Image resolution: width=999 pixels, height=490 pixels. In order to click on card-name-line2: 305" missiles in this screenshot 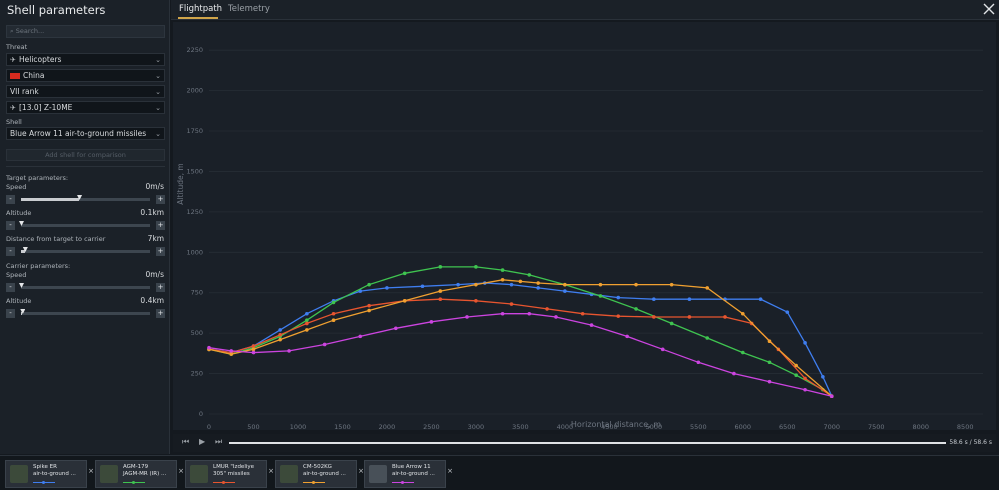, I will do `click(231, 474)`.